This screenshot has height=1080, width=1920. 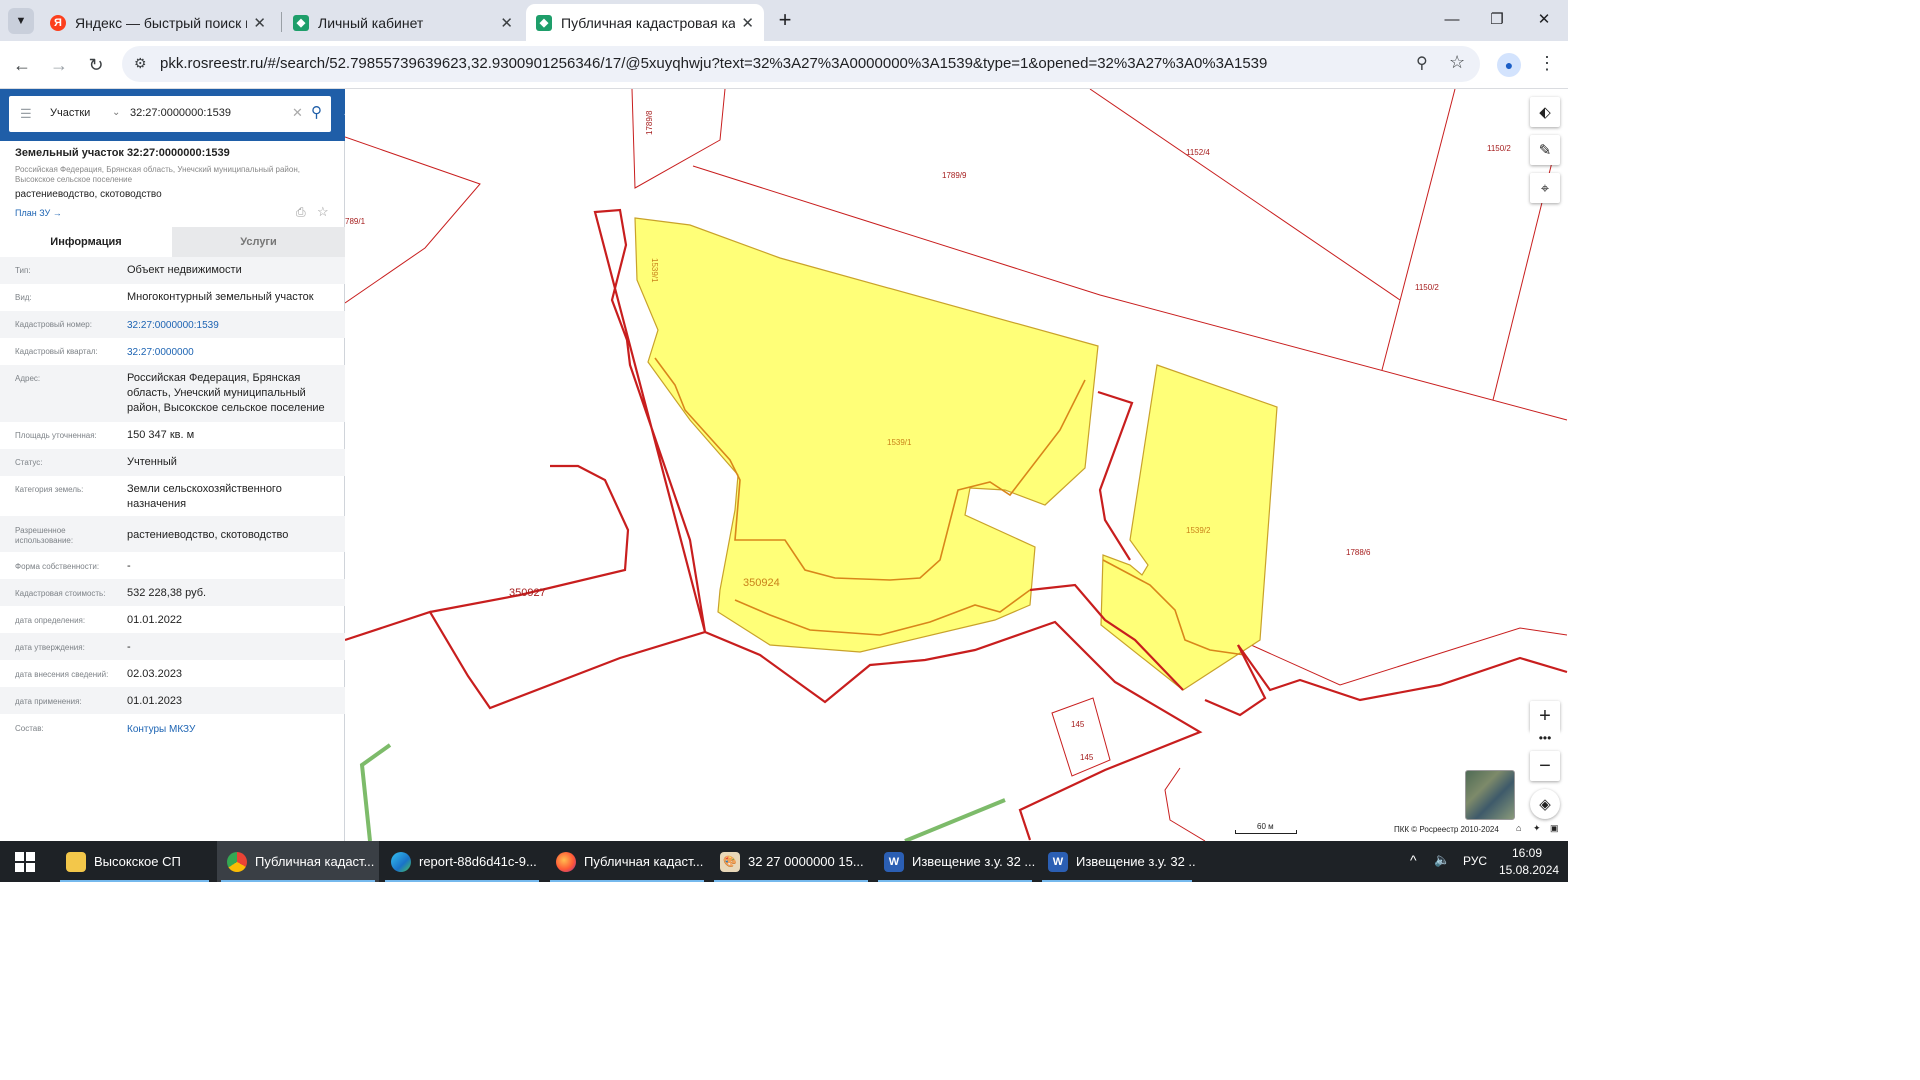 What do you see at coordinates (70, 113) in the screenshot?
I see `search-type-select: Участки` at bounding box center [70, 113].